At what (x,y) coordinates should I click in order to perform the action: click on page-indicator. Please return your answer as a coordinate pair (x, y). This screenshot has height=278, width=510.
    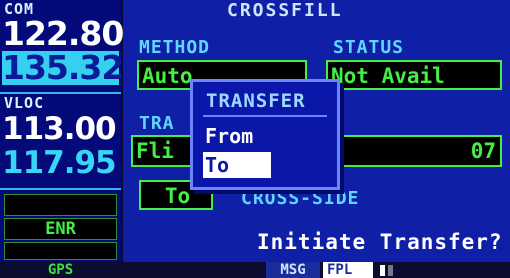
    Looking at the image, I should click on (390, 270).